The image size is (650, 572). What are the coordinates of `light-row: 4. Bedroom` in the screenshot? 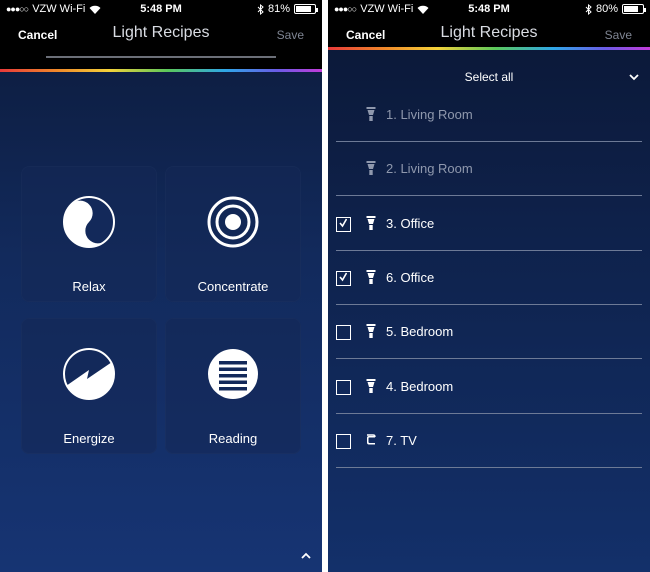 It's located at (489, 387).